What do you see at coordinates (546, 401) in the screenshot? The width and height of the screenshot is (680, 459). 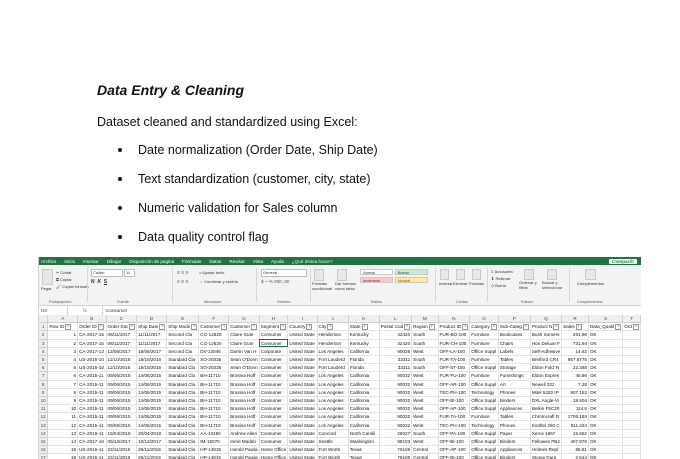 I see `table-cell: DXL Angle-Vi` at bounding box center [546, 401].